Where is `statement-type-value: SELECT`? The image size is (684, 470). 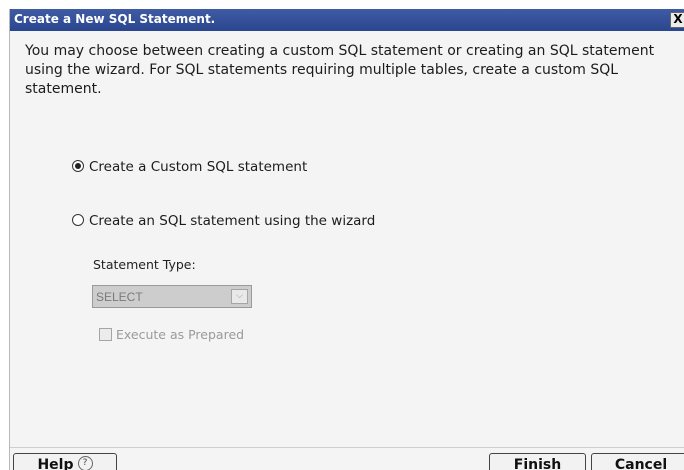
statement-type-value: SELECT is located at coordinates (119, 297).